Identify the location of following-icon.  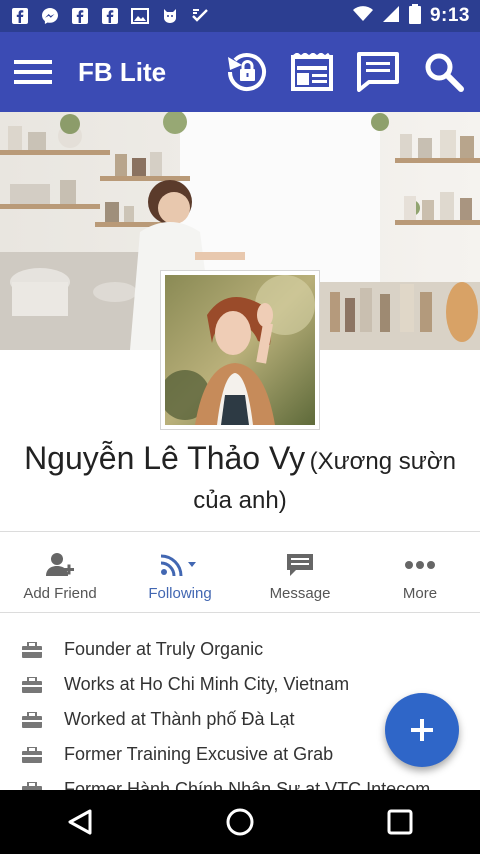
(180, 565).